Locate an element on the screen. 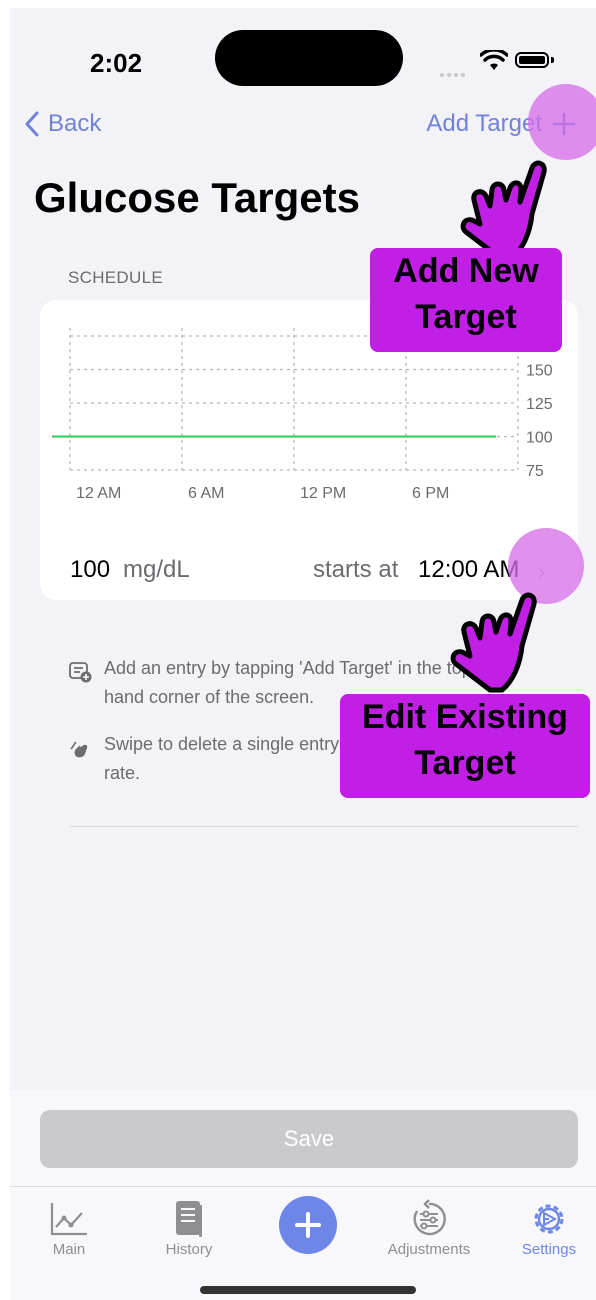 The height and width of the screenshot is (1300, 596). tab-adjustments: Adjustments is located at coordinates (429, 1227).